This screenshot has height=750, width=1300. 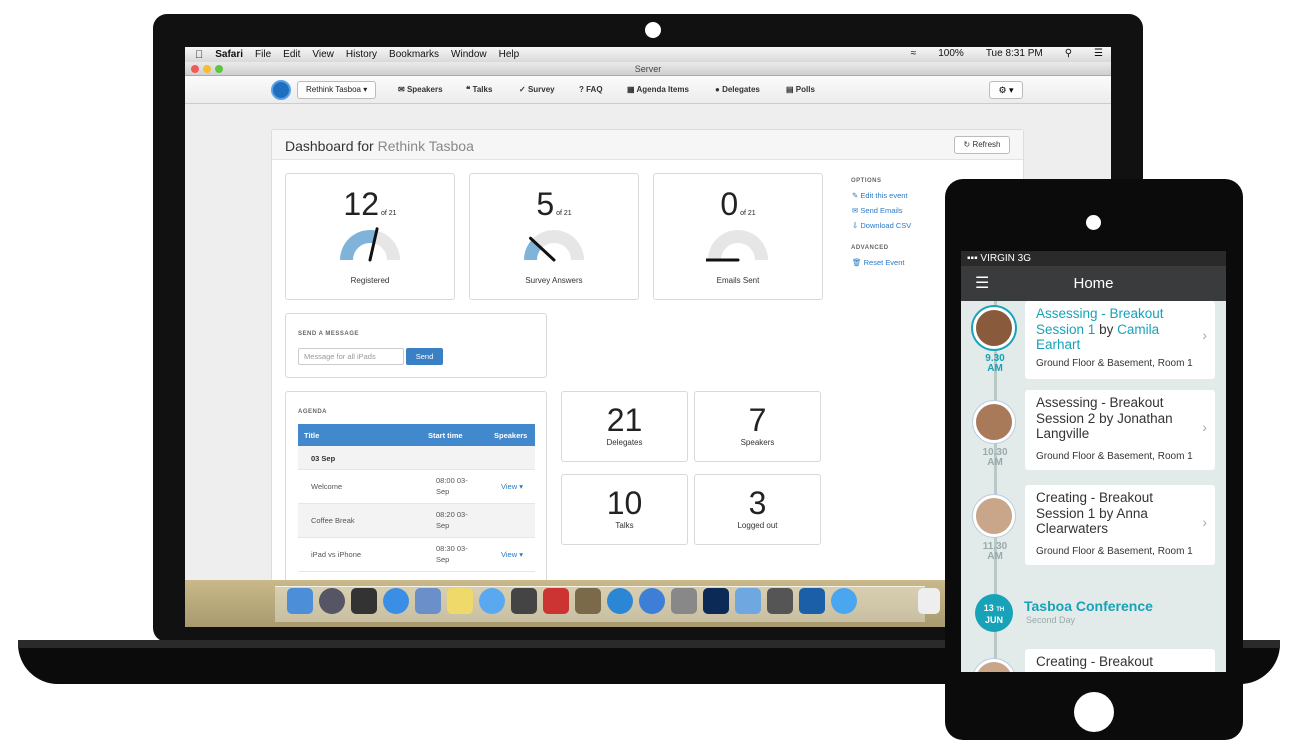 What do you see at coordinates (281, 90) in the screenshot?
I see `logo-icon` at bounding box center [281, 90].